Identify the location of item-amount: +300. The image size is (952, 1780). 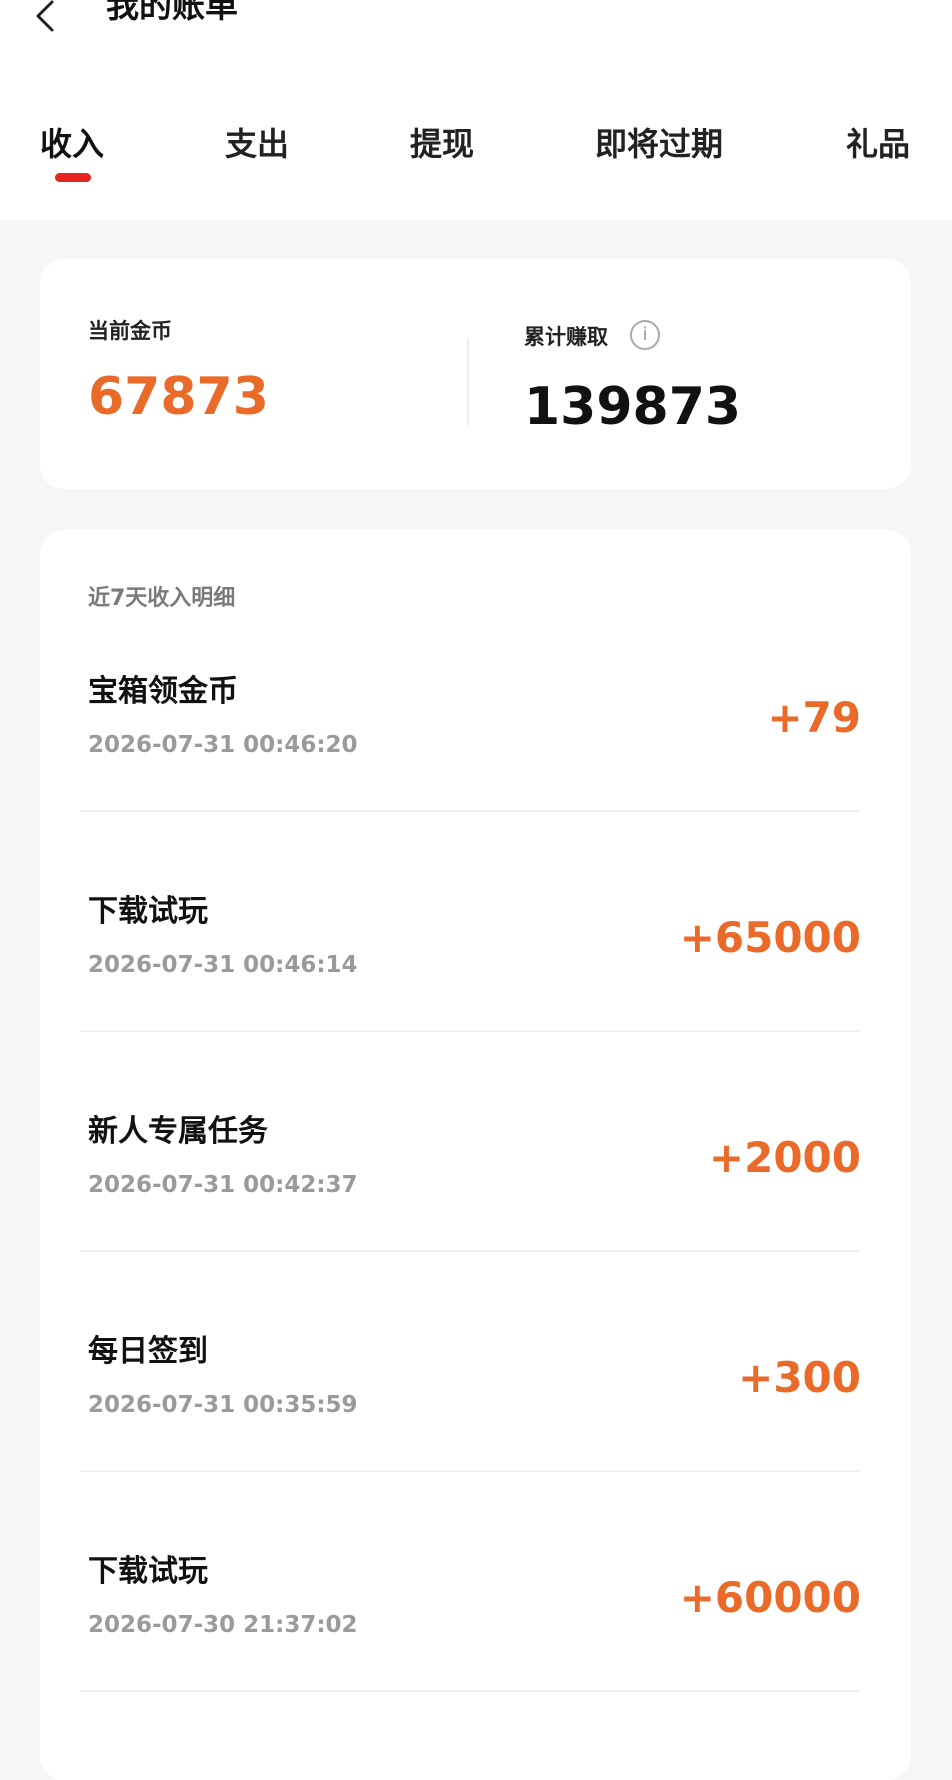
(799, 1377).